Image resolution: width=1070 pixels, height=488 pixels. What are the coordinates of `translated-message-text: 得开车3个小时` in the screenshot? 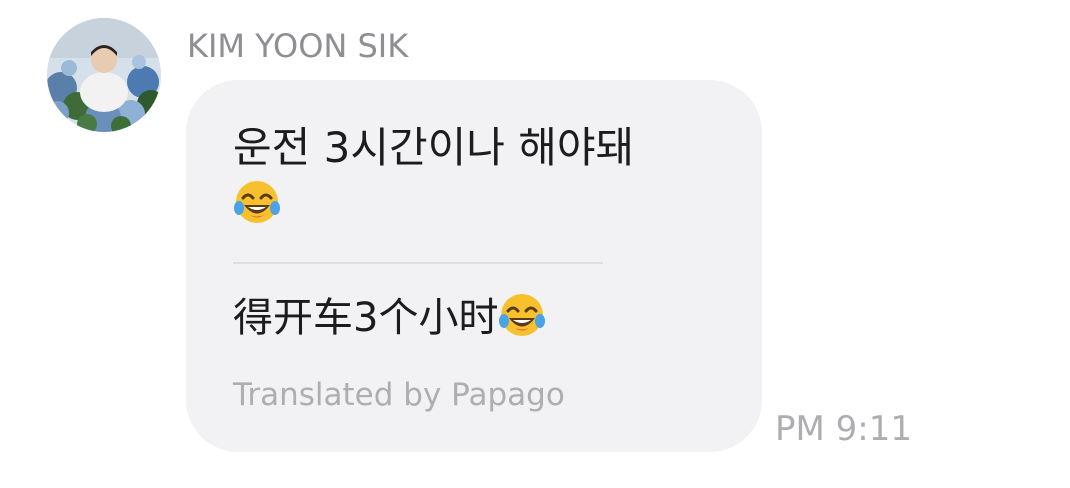 It's located at (366, 318).